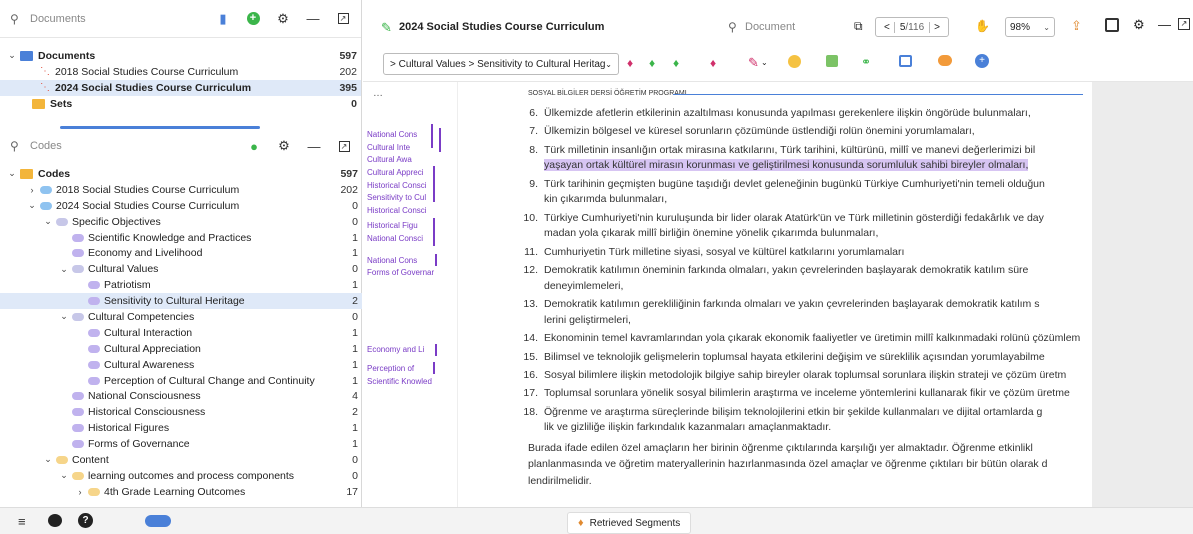 This screenshot has height=534, width=1193. I want to click on tree-row-codes: ⌄ Codes 597, so click(181, 174).